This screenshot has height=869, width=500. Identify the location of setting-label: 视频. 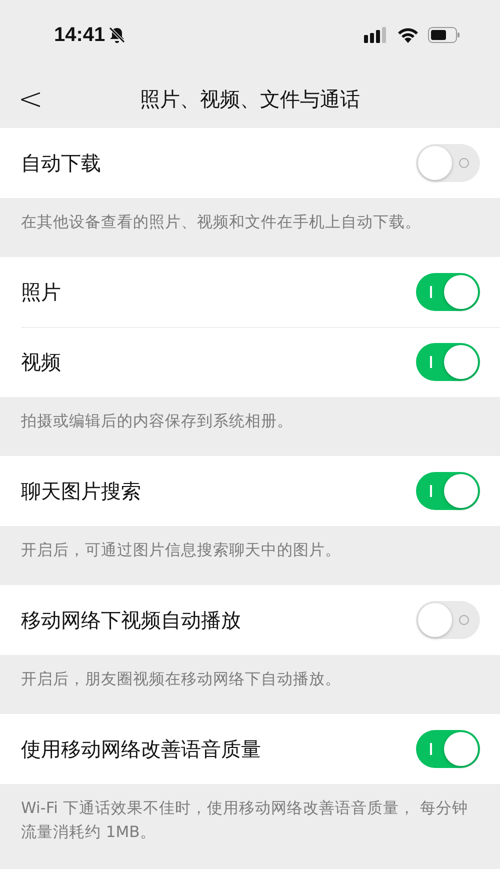
(41, 362).